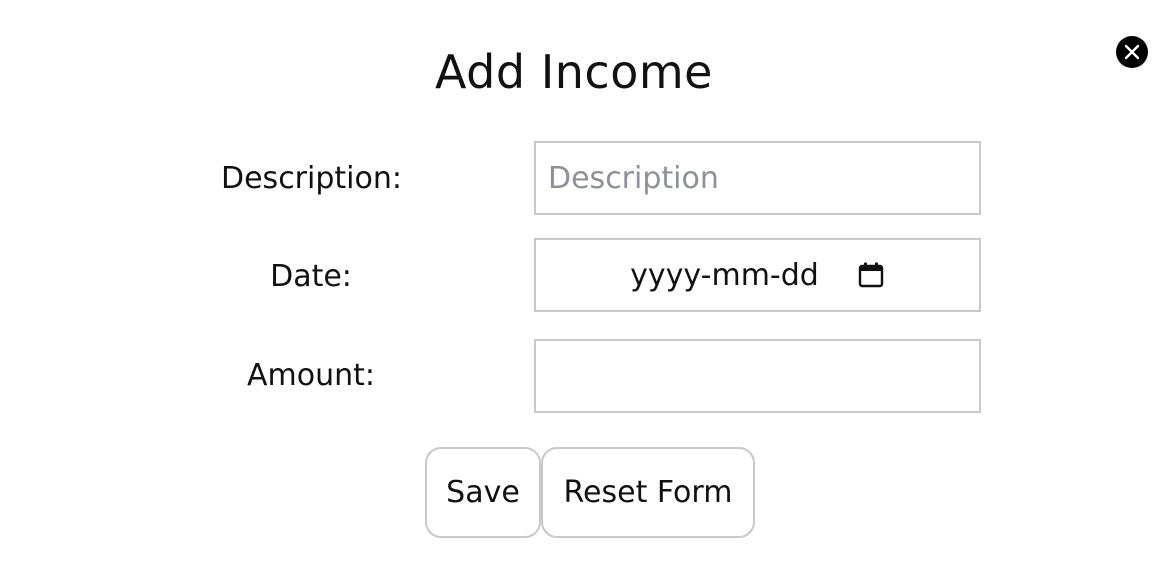 The width and height of the screenshot is (1174, 572). Describe the element at coordinates (311, 375) in the screenshot. I see `amount-label: Amount:` at that location.